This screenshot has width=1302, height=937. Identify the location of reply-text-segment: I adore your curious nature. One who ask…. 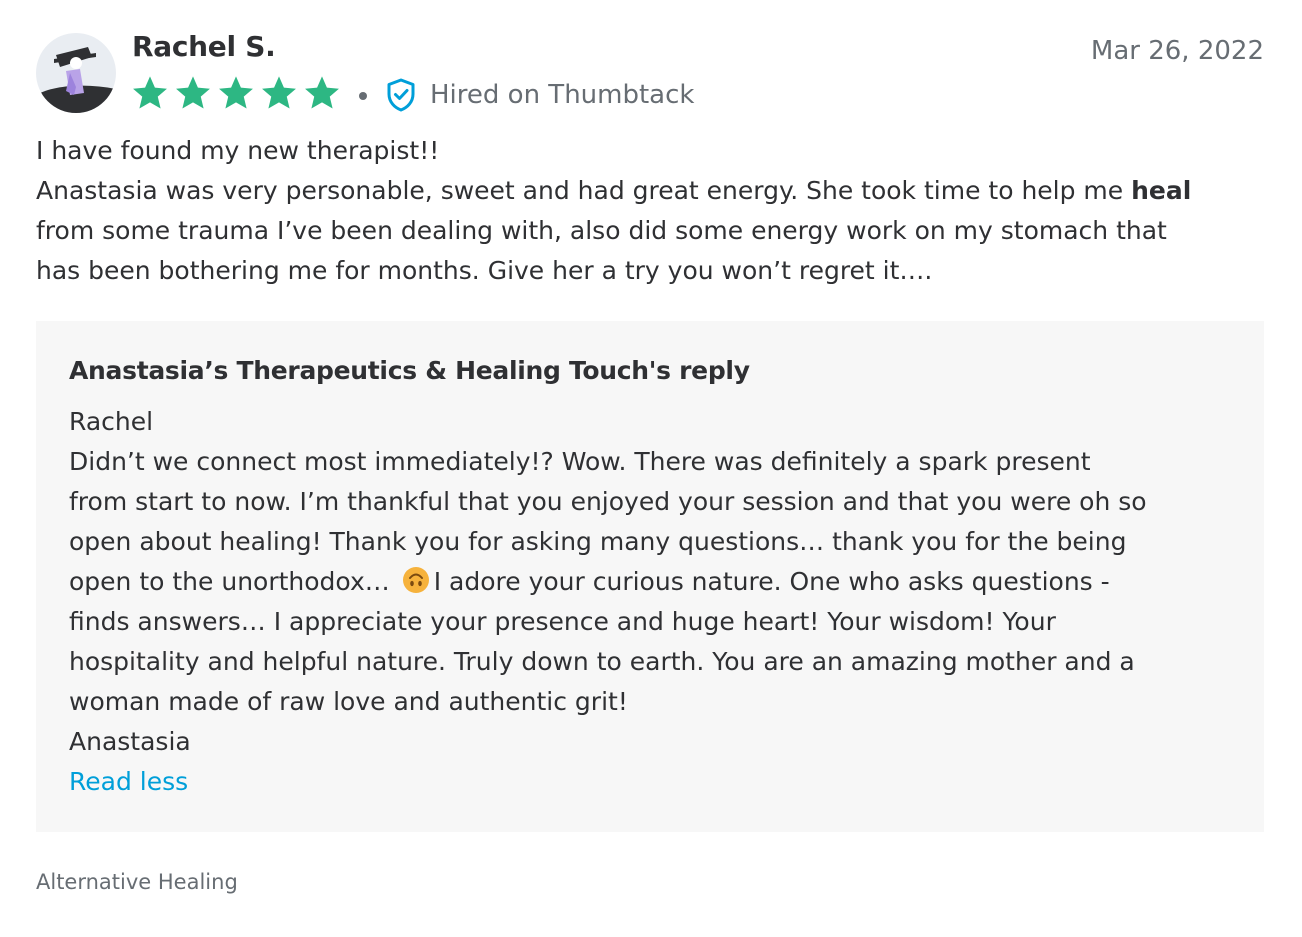
(771, 581).